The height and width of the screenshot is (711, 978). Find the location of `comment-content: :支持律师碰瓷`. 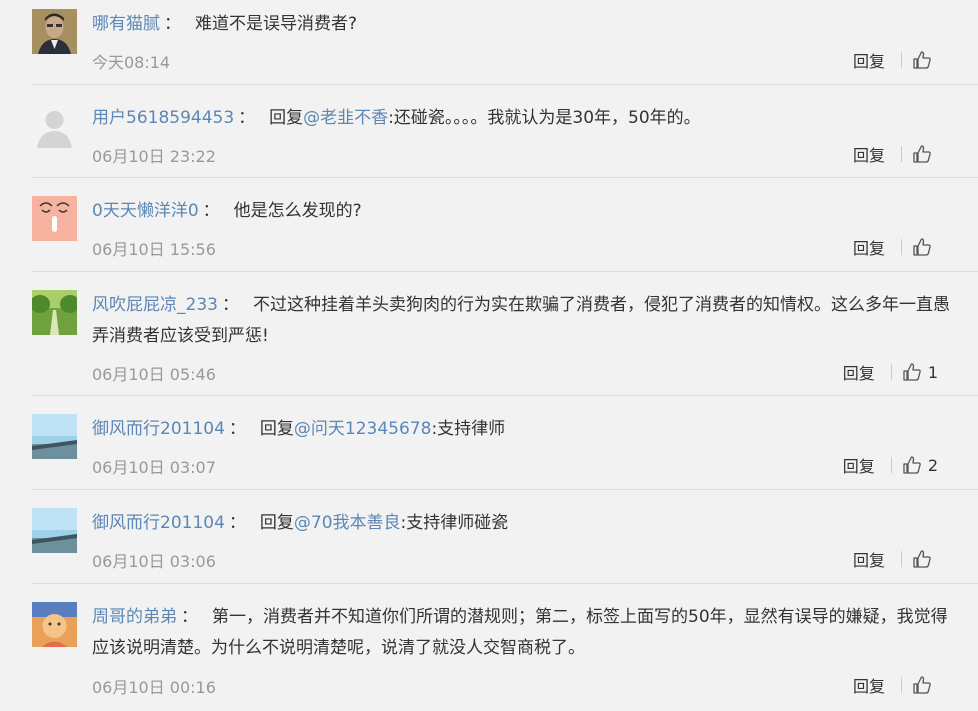

comment-content: :支持律师碰瓷 is located at coordinates (454, 523).